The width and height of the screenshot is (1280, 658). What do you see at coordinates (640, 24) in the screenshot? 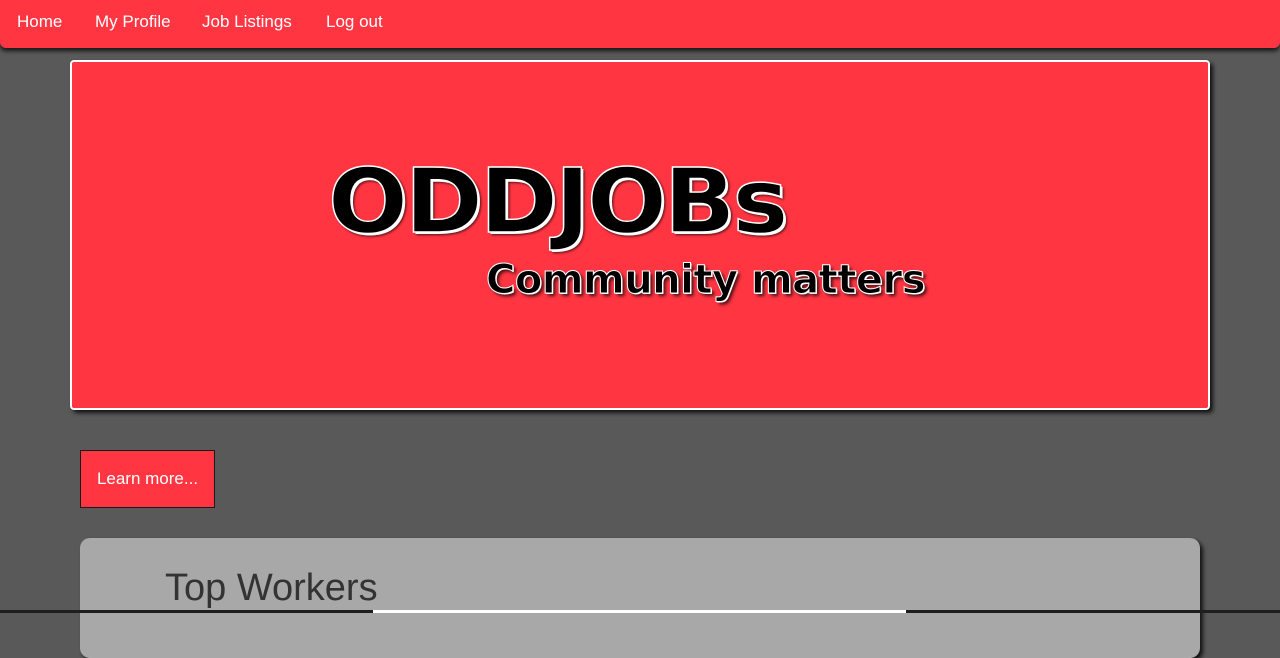
I see `top-navbar: Home My Profile Job Listings Log out` at bounding box center [640, 24].